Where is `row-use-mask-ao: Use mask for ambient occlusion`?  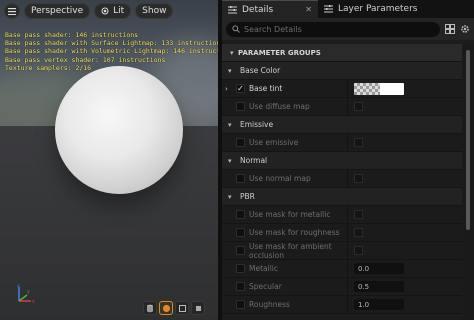 row-use-mask-ao: Use mask for ambient occlusion is located at coordinates (342, 251).